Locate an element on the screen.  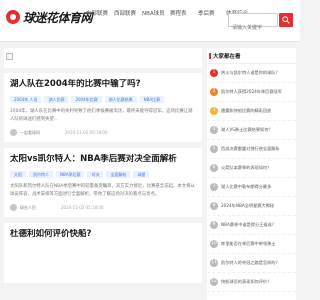
rank-badge: 7 is located at coordinates (214, 187).